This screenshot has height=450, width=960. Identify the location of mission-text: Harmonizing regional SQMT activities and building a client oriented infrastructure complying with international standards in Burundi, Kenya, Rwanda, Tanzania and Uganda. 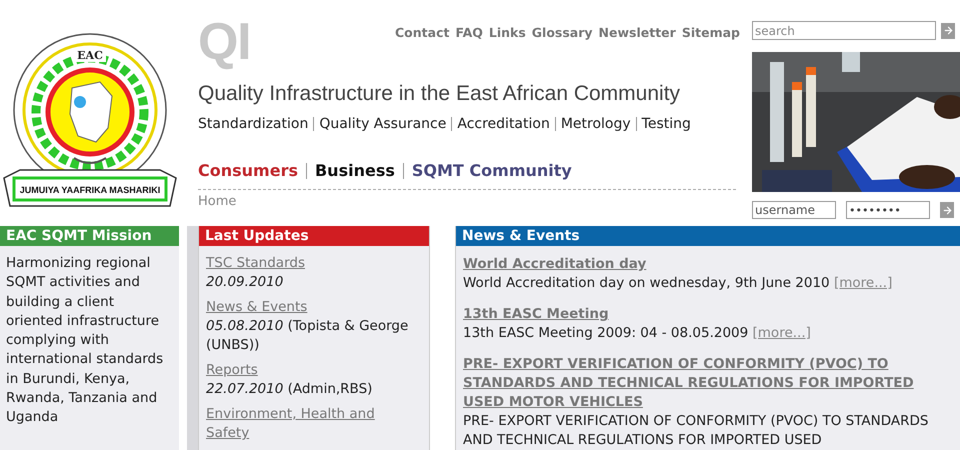
(84, 341).